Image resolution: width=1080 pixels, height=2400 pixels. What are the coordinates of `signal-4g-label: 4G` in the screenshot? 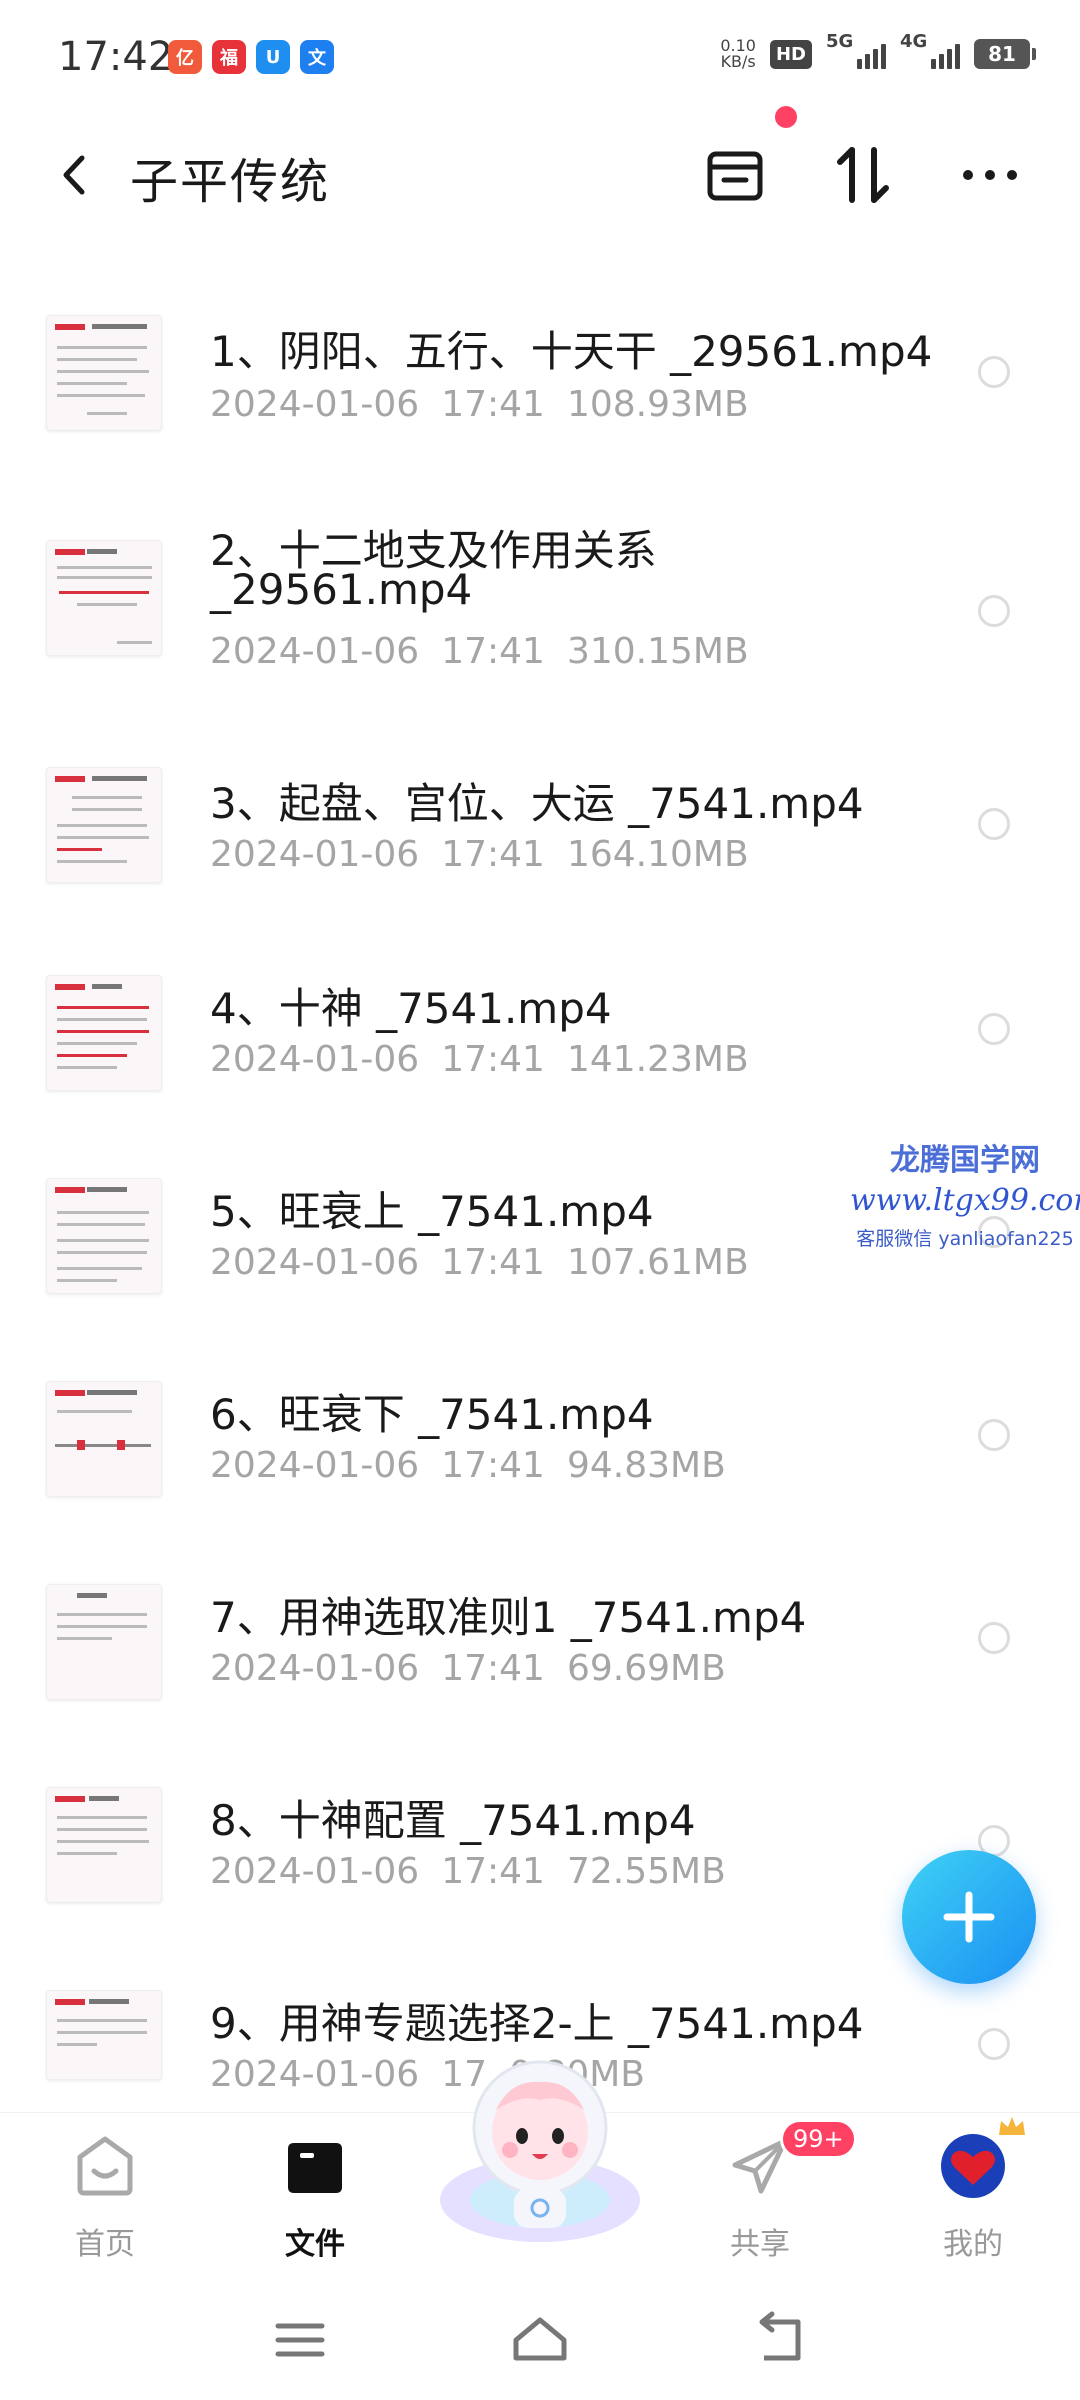 It's located at (914, 41).